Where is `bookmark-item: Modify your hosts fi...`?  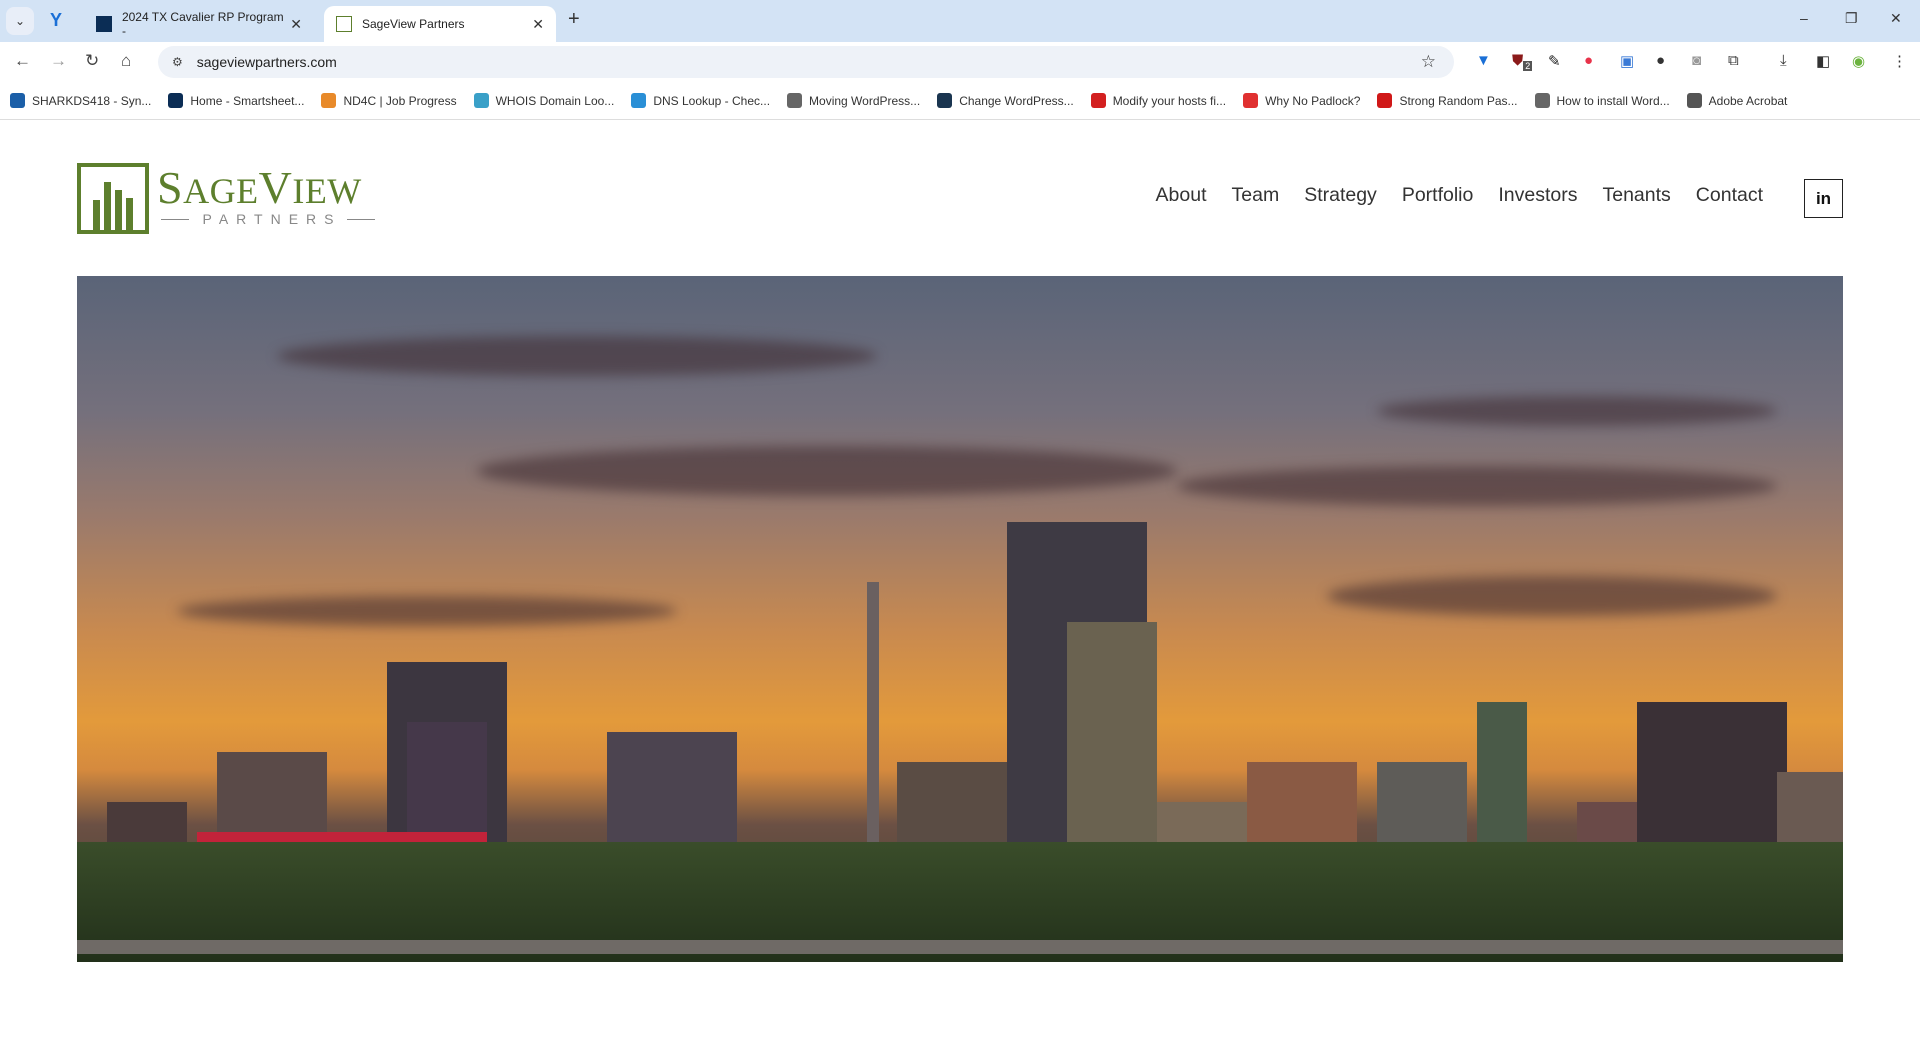 bookmark-item: Modify your hosts fi... is located at coordinates (1158, 100).